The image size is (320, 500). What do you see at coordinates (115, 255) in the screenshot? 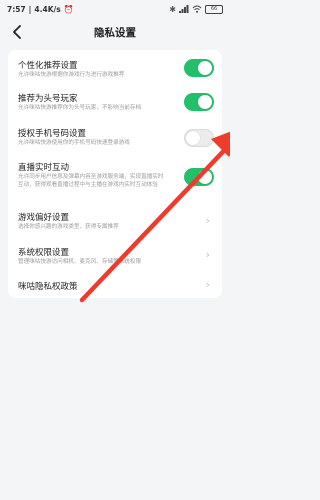
I see `setting-system-permissions: 系统权限设置 管理咪咕快游访问相机、麦克风、存储等系统权限 ›` at bounding box center [115, 255].